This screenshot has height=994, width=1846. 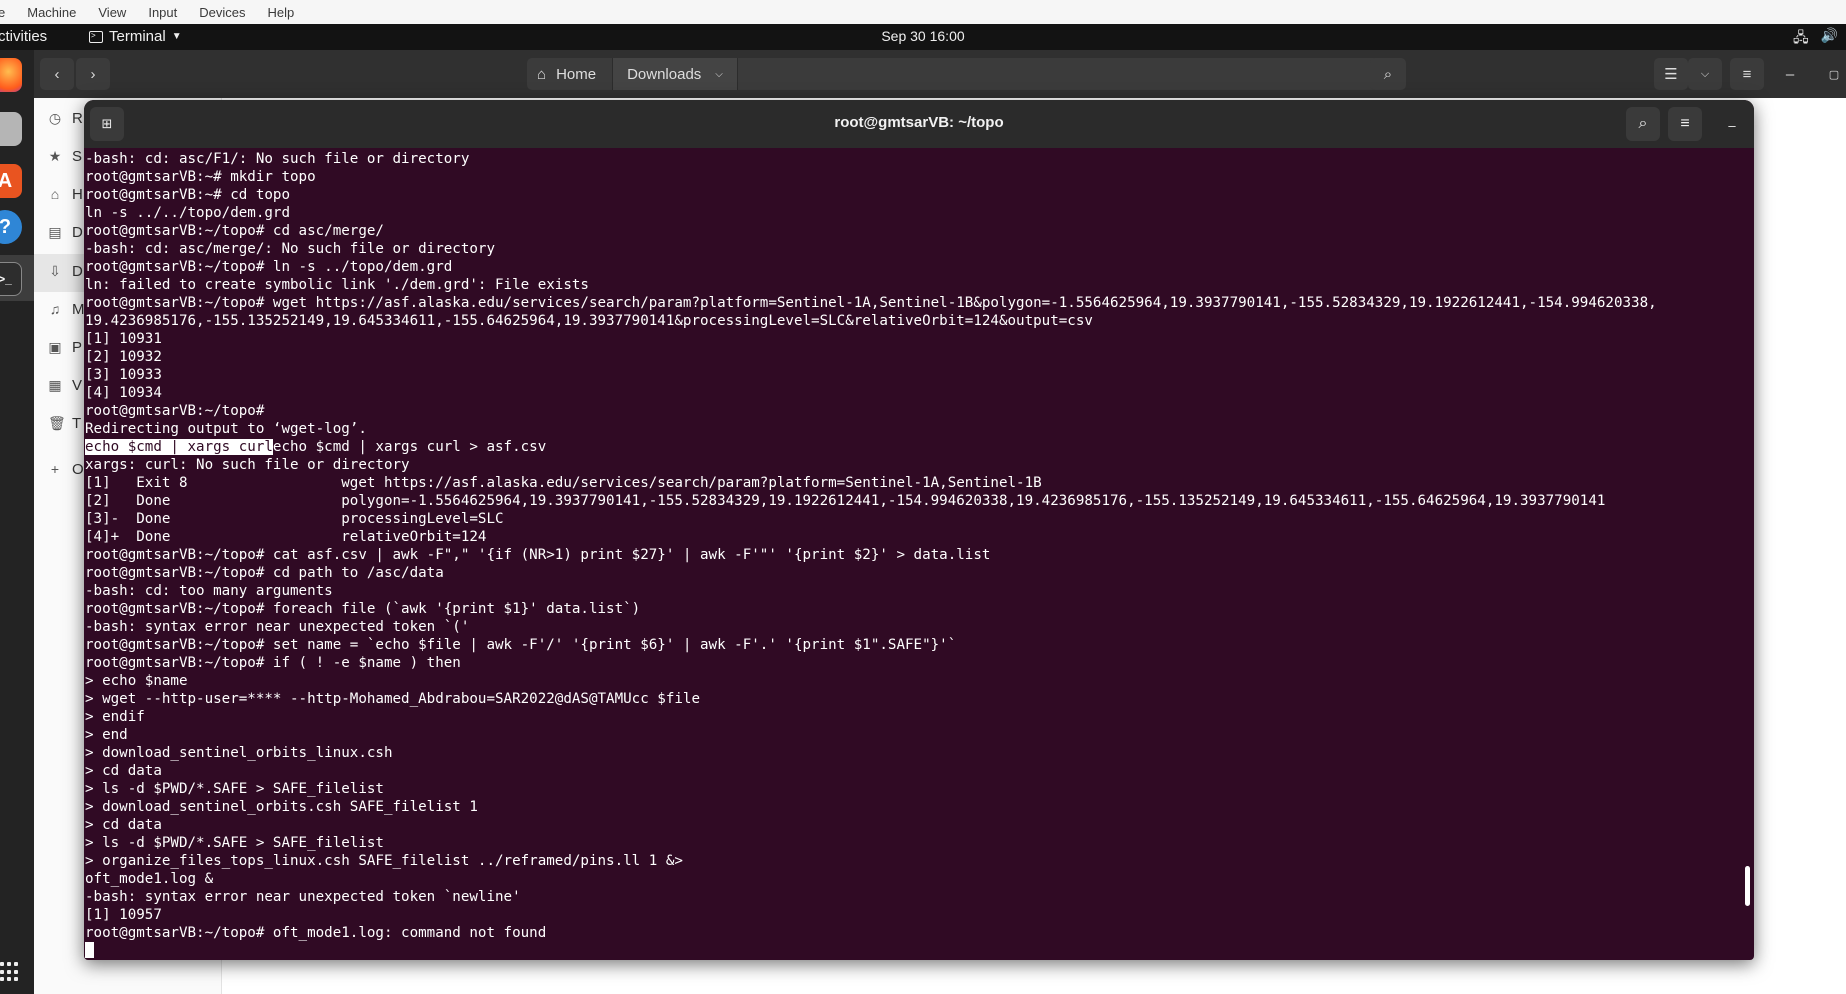 I want to click on downloads-icon: ⇩, so click(x=55, y=270).